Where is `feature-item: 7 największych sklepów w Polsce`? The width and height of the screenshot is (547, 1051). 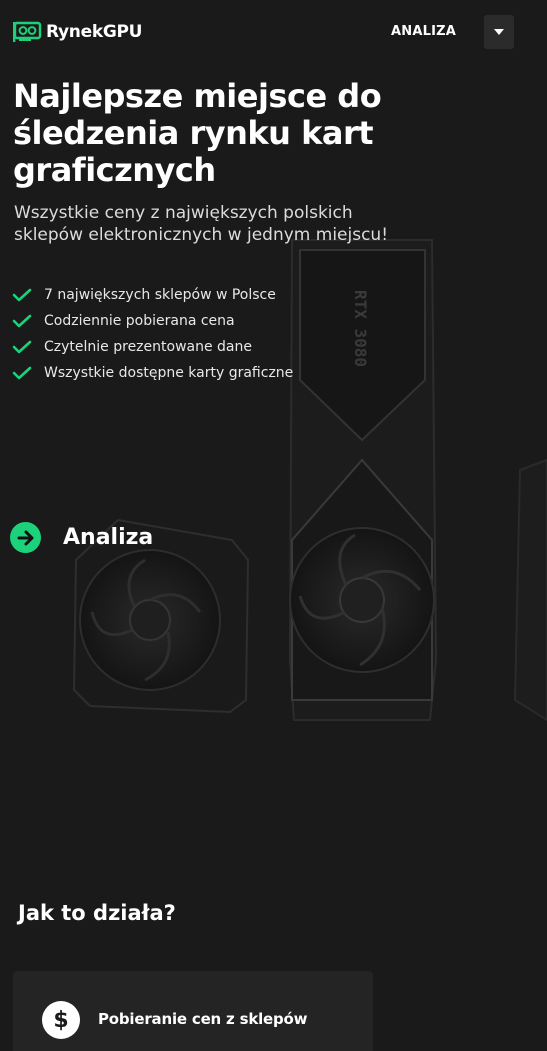
feature-item: 7 największych sklepów w Polsce is located at coordinates (152, 295).